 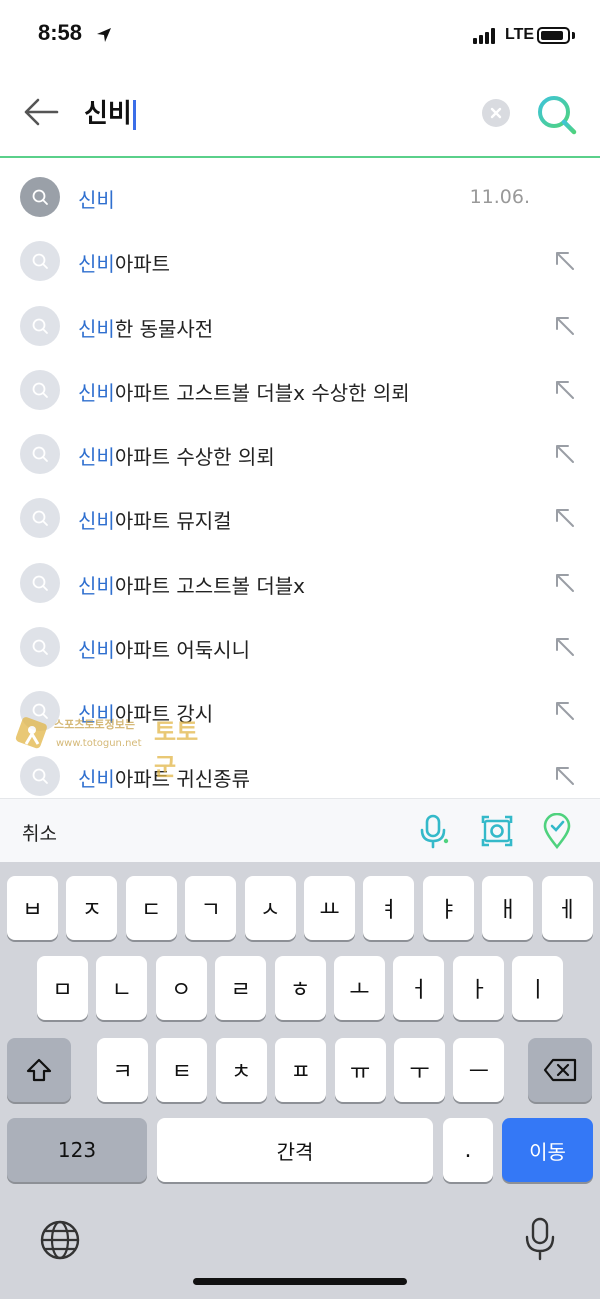 What do you see at coordinates (300, 454) in the screenshot?
I see `suggestion-row: 신비아파트 수상한 의뢰` at bounding box center [300, 454].